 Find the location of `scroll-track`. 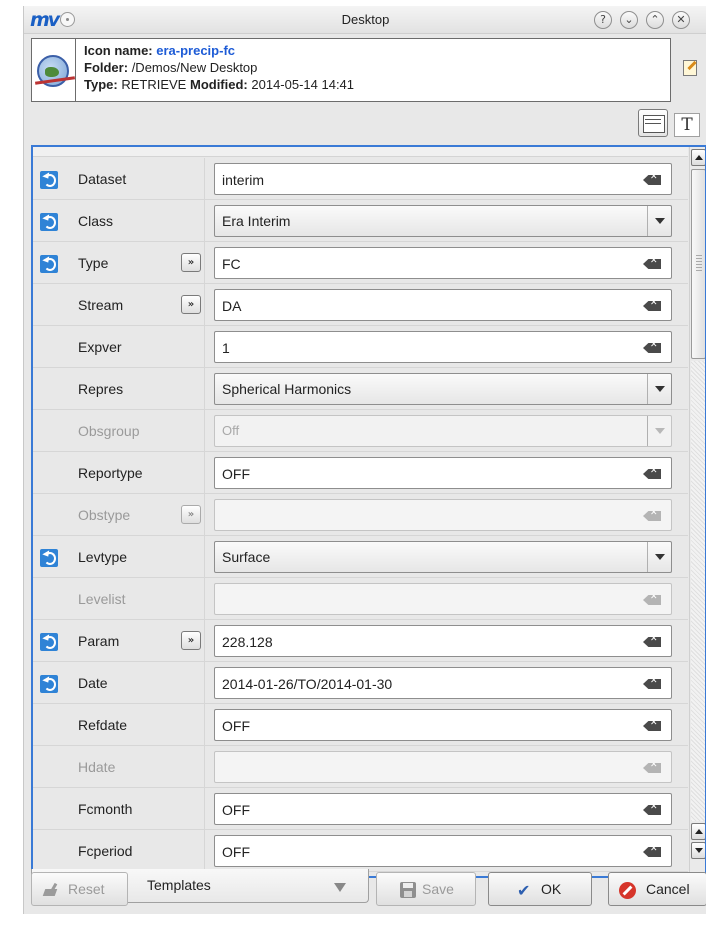

scroll-track is located at coordinates (698, 591).